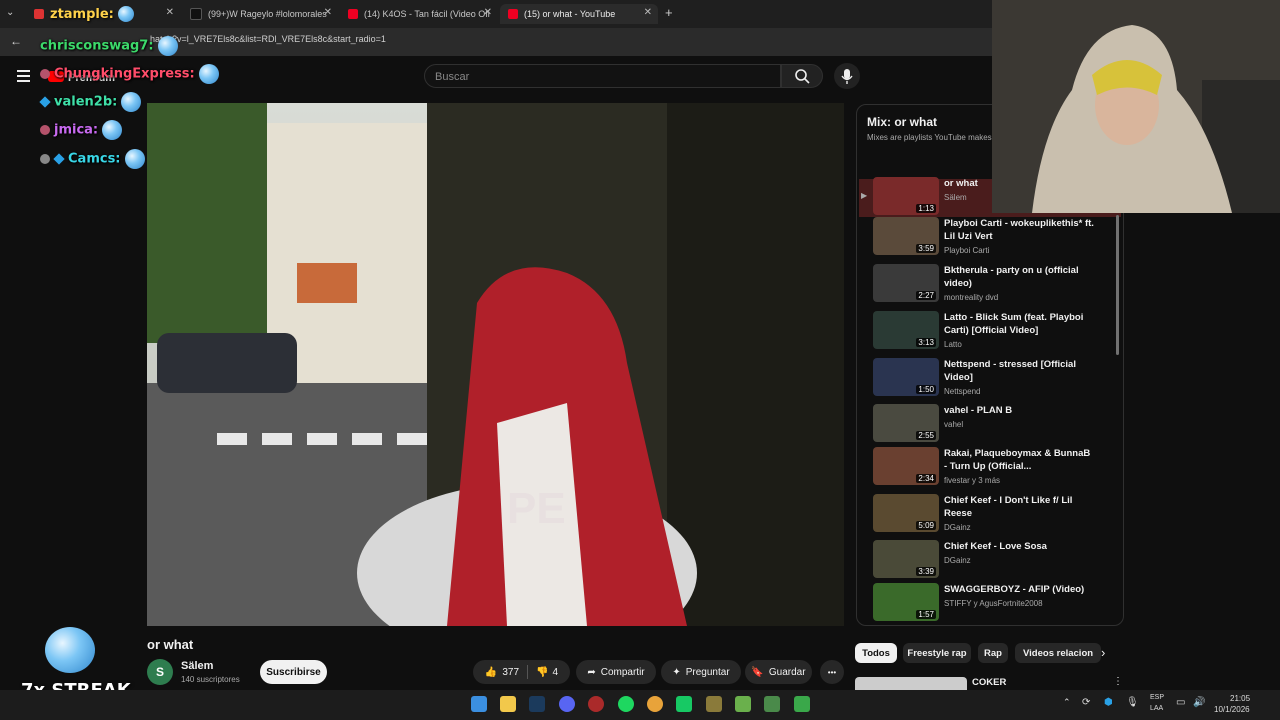  Describe the element at coordinates (778, 672) in the screenshot. I see `save-button: 🔖 Guardar` at that location.